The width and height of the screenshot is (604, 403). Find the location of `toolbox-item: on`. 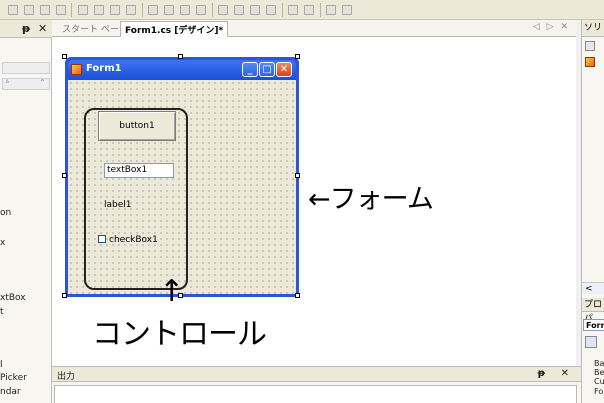

toolbox-item: on is located at coordinates (5, 213).